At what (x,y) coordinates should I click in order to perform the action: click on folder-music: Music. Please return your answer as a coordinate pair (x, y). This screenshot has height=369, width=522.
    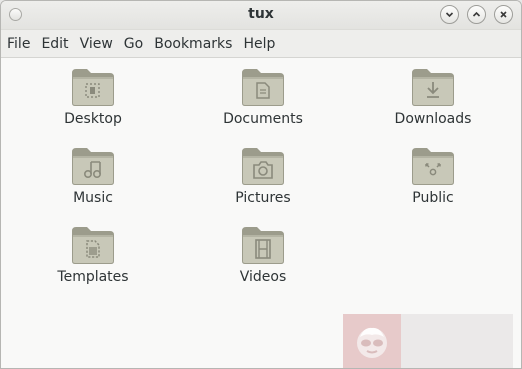
    Looking at the image, I should click on (93, 176).